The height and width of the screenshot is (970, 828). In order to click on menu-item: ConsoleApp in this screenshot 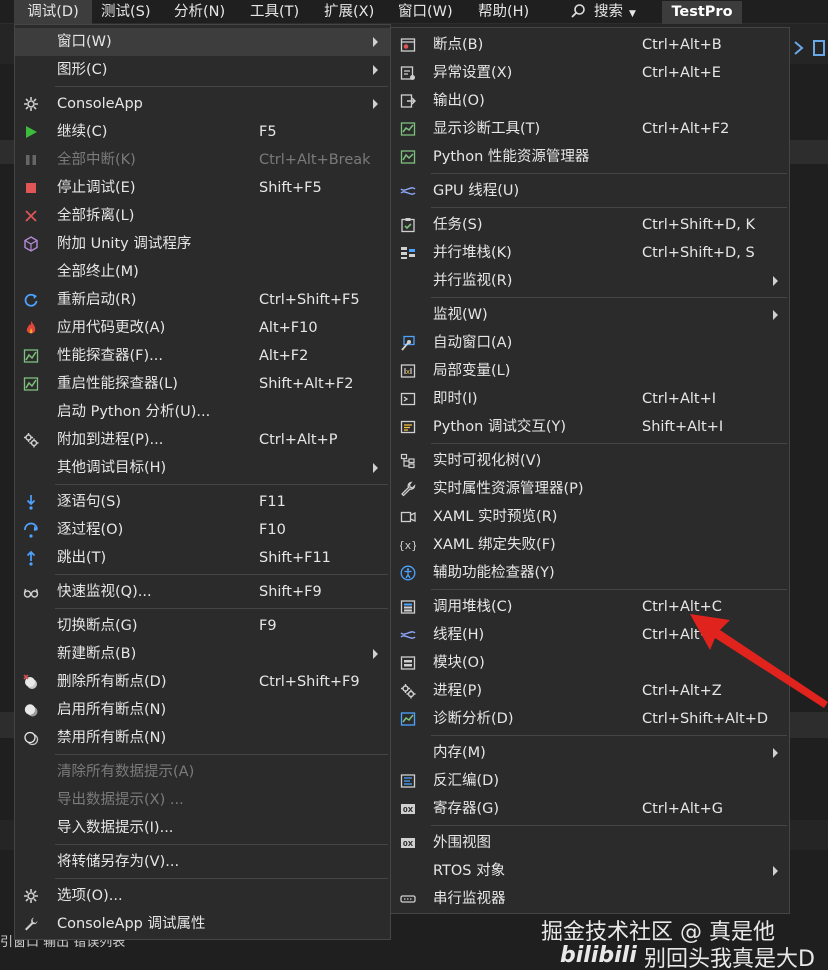, I will do `click(202, 104)`.